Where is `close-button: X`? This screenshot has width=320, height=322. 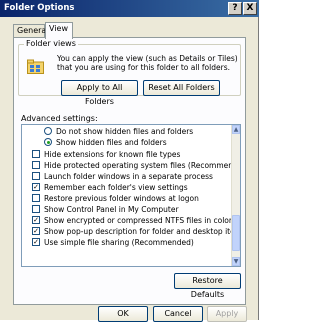 close-button: X is located at coordinates (250, 8).